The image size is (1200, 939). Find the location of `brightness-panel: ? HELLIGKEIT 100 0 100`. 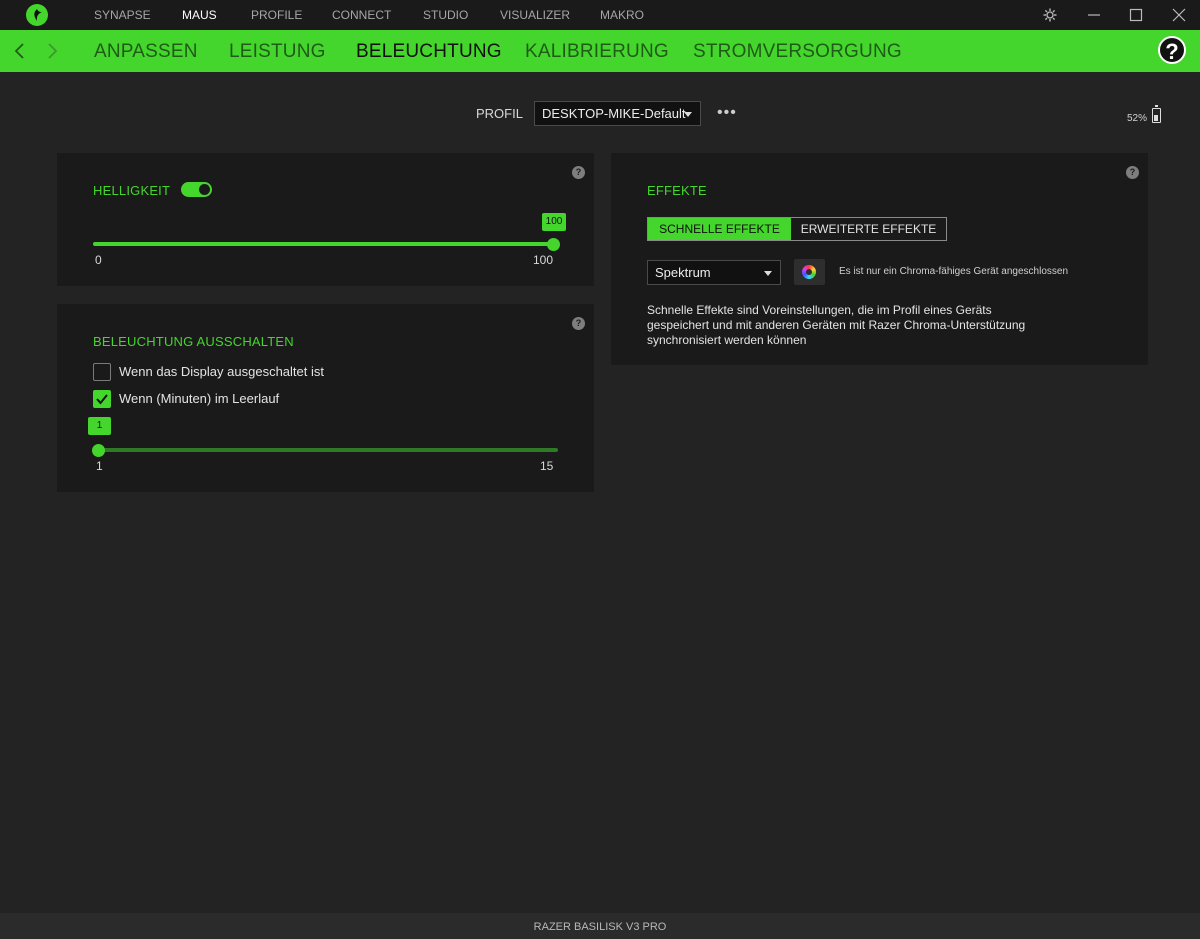

brightness-panel: ? HELLIGKEIT 100 0 100 is located at coordinates (325, 219).